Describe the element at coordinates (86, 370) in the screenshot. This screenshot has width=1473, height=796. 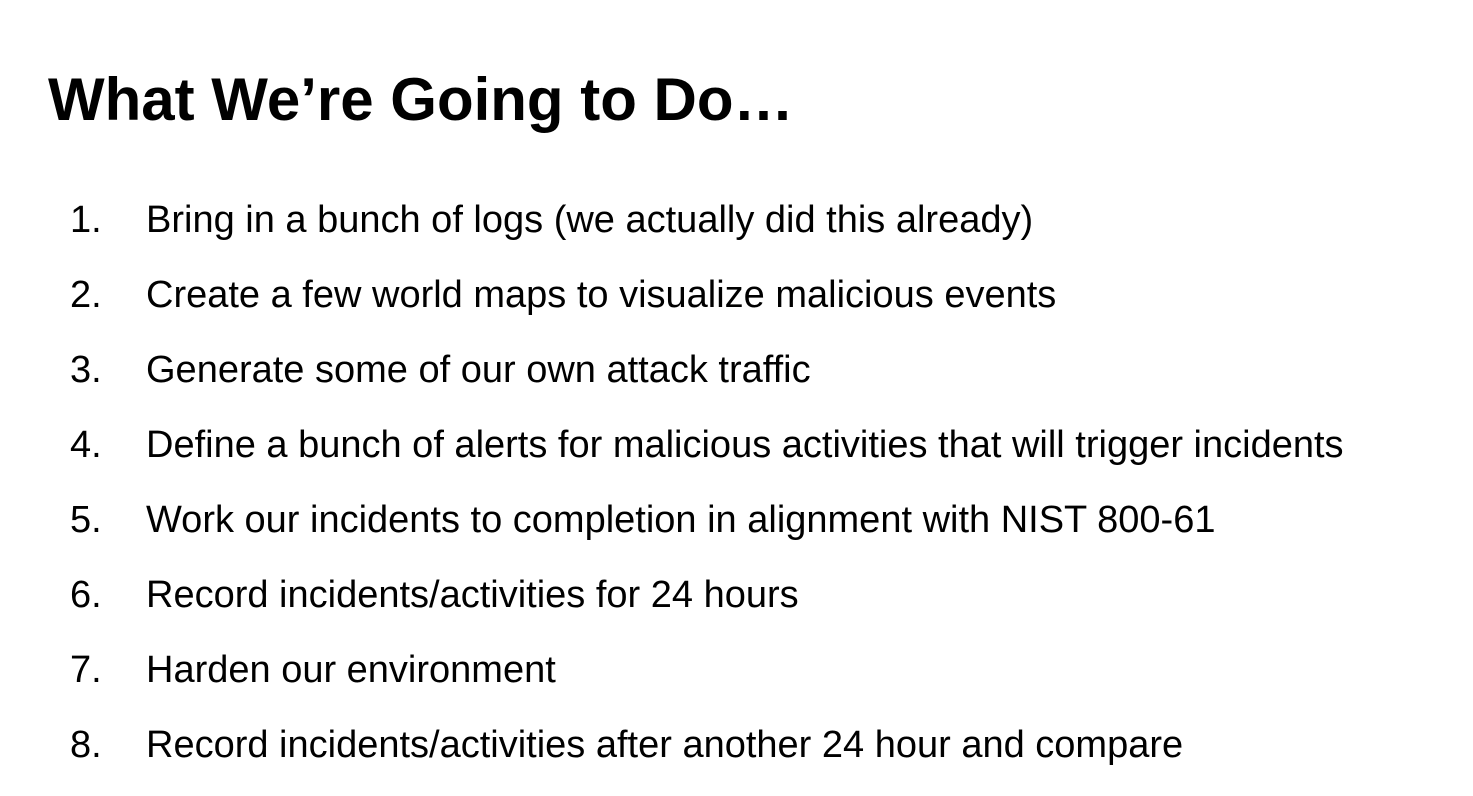
I see `list-item-number: 3.` at that location.